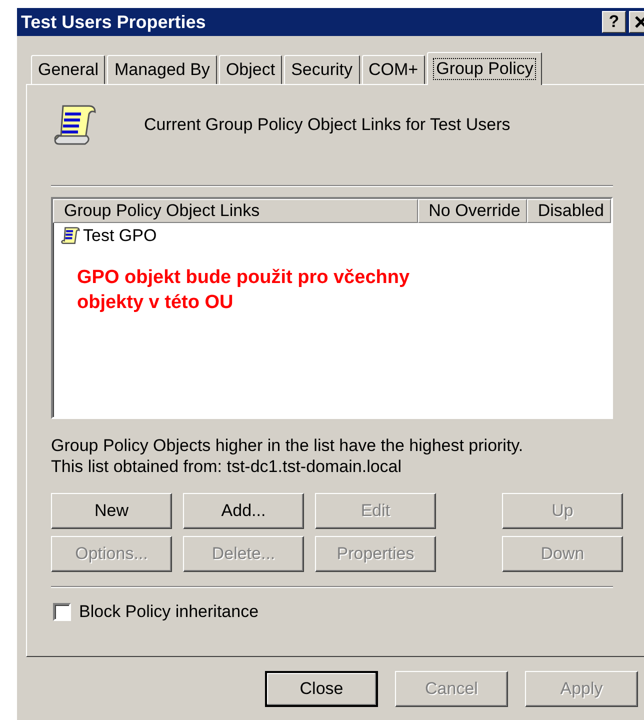 This screenshot has width=644, height=720. What do you see at coordinates (473, 211) in the screenshot?
I see `column-header: No Override` at bounding box center [473, 211].